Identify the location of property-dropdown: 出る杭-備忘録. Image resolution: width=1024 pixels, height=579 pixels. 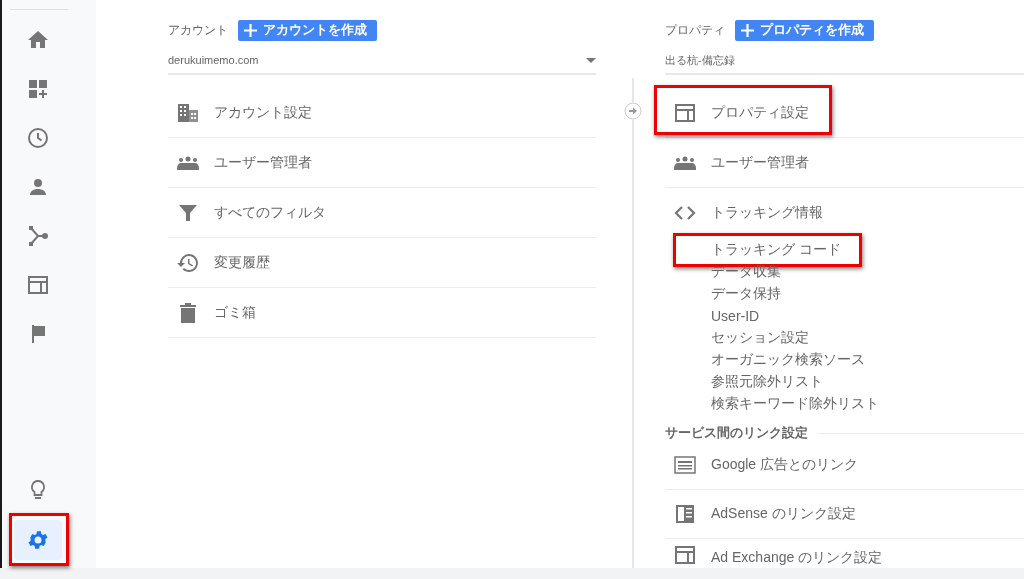
(844, 61).